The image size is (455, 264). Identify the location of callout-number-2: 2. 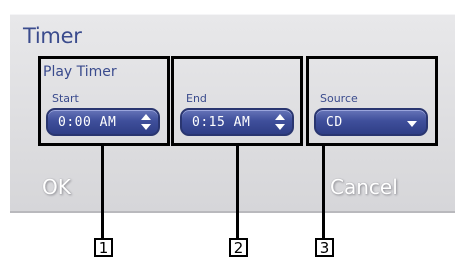
(238, 247).